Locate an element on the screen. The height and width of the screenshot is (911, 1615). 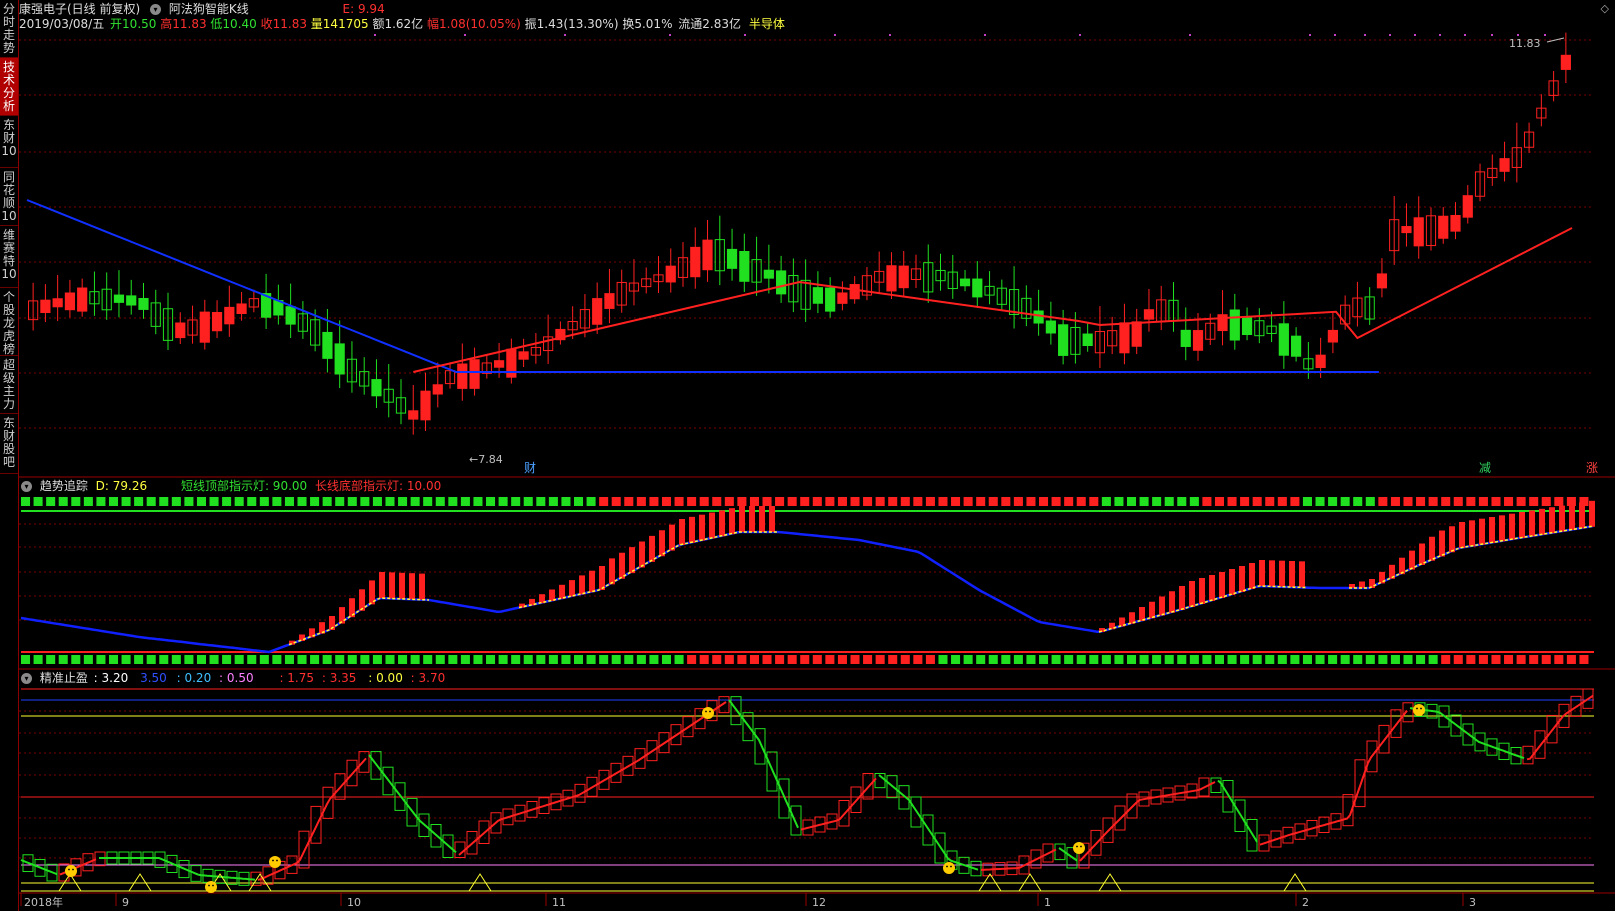
sidebar-tab-jishu: 技术分析 is located at coordinates (9, 87).